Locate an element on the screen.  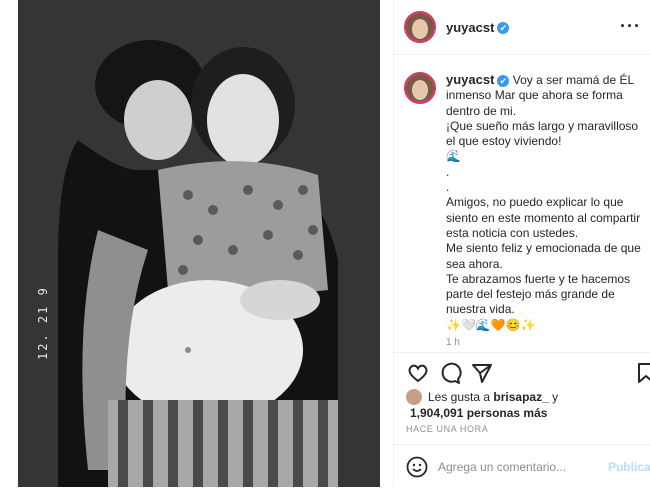
avatar-image is located at coordinates (420, 27).